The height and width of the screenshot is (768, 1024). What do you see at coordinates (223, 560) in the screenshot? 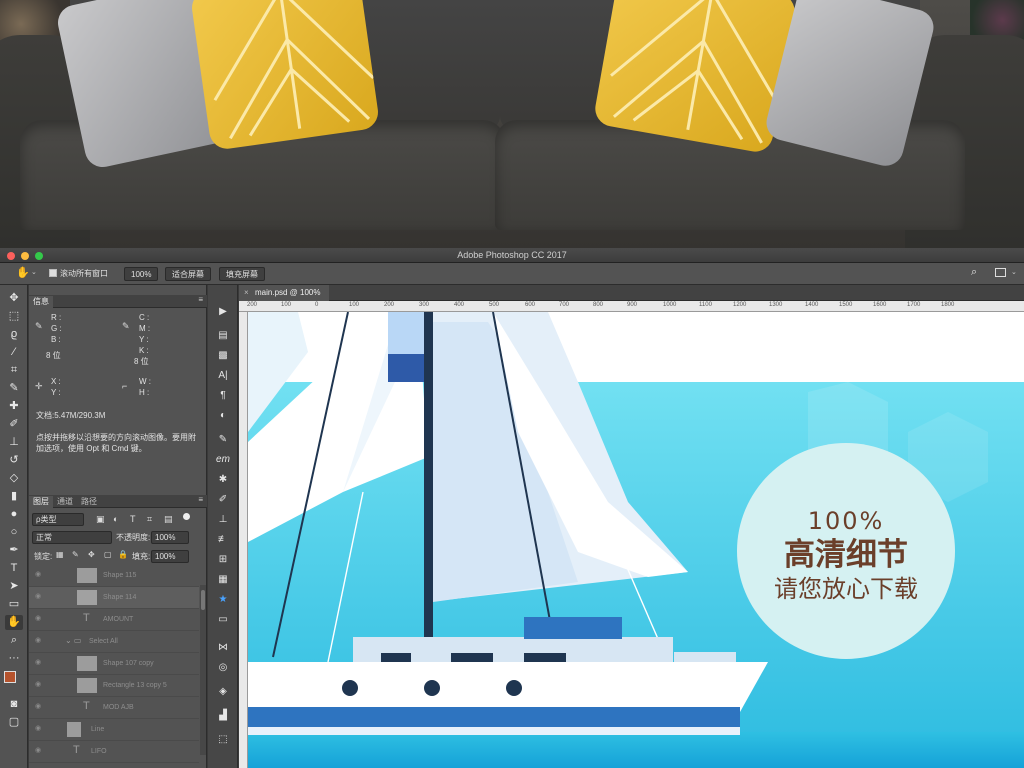
I see `layer-comps-icon: ⊞` at bounding box center [223, 560].